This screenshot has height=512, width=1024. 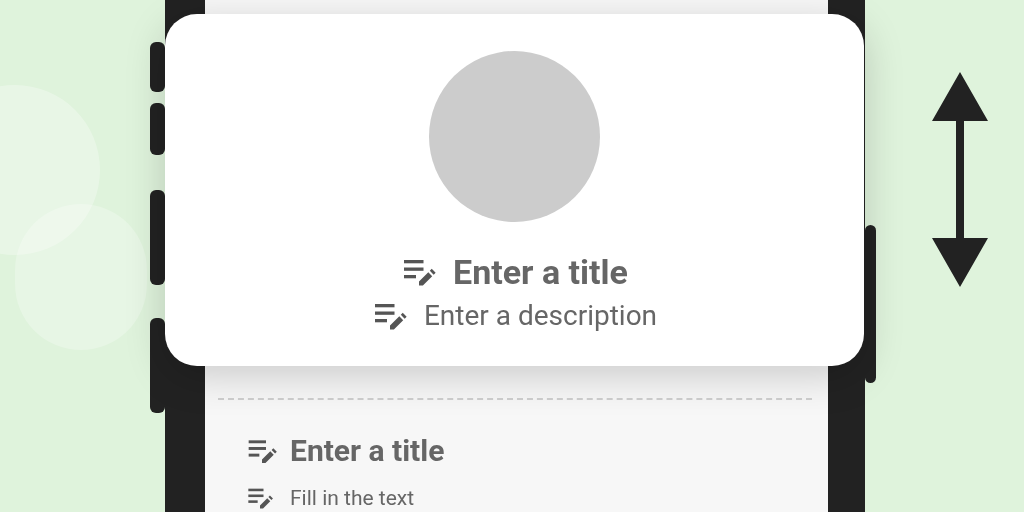 I want to click on vertical-double-arrow-icon, so click(x=960, y=179).